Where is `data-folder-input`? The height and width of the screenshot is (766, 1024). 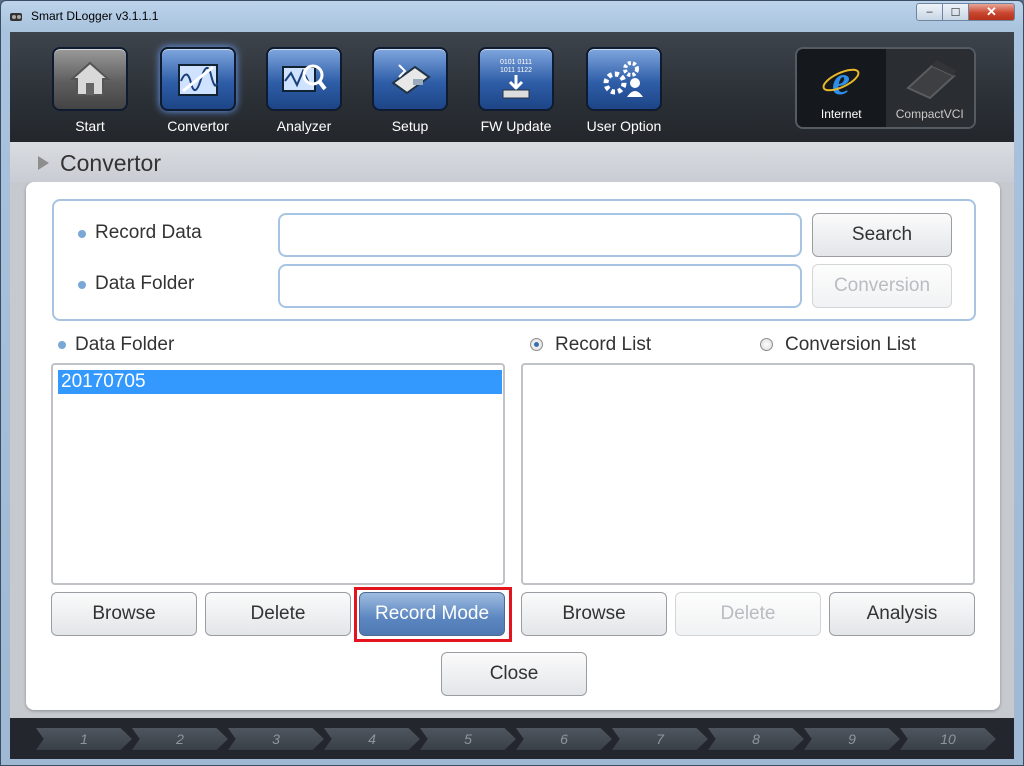
data-folder-input is located at coordinates (540, 286).